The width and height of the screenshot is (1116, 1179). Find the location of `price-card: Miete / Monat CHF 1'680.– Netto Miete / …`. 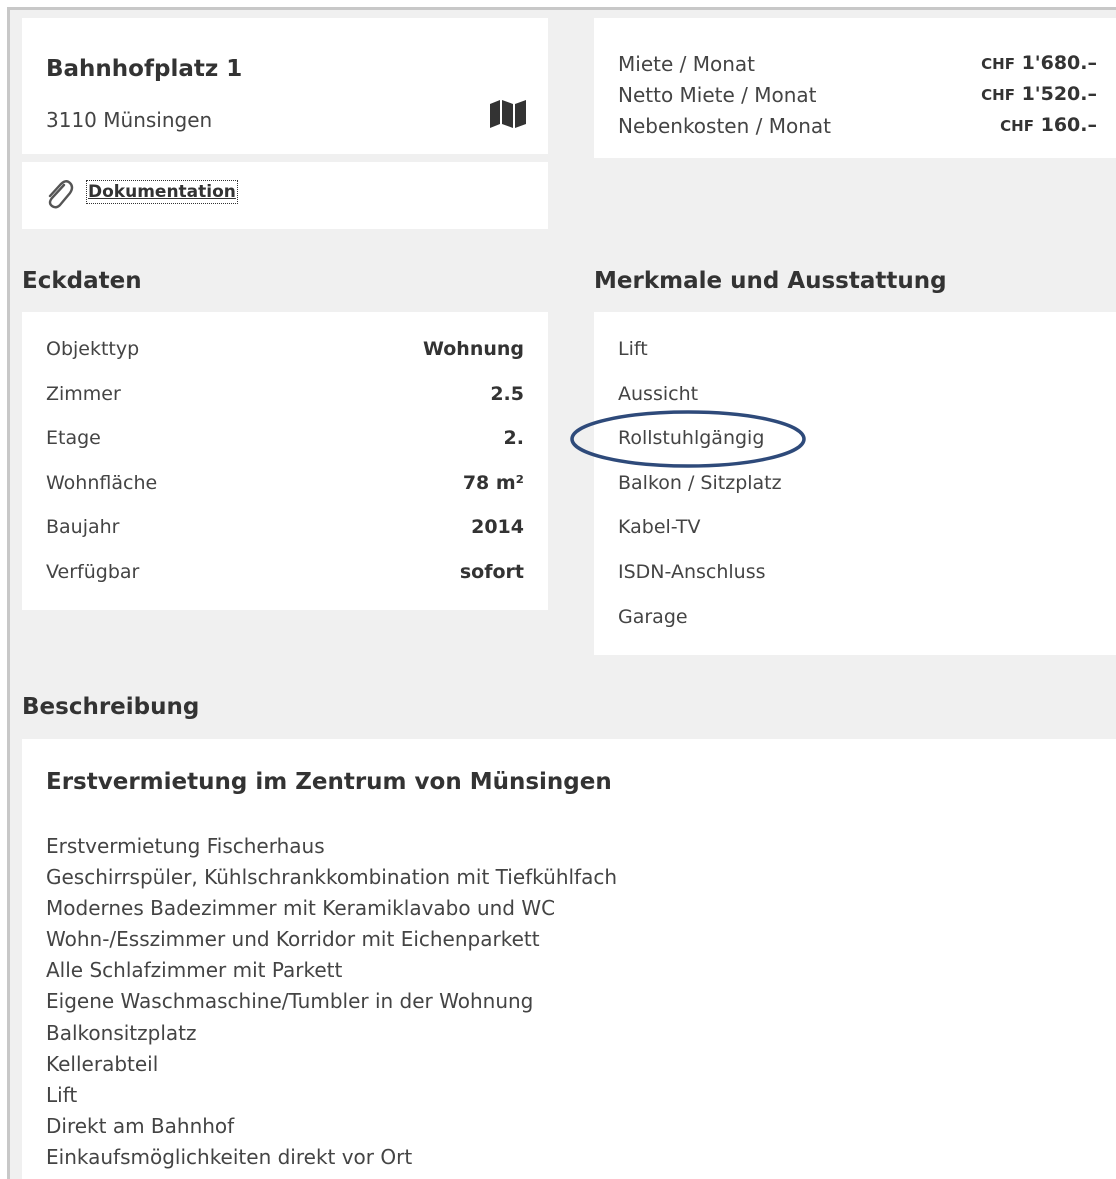

price-card: Miete / Monat CHF 1'680.– Netto Miete / … is located at coordinates (855, 88).